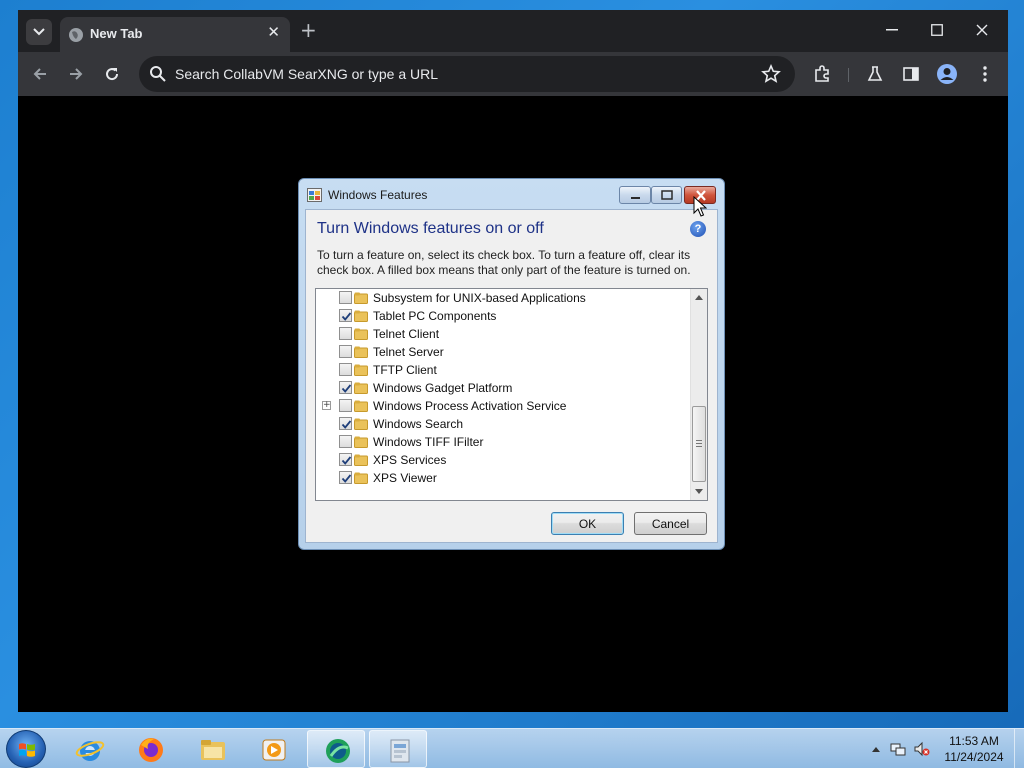  What do you see at coordinates (876, 749) in the screenshot?
I see `show-hidden-icons-icon` at bounding box center [876, 749].